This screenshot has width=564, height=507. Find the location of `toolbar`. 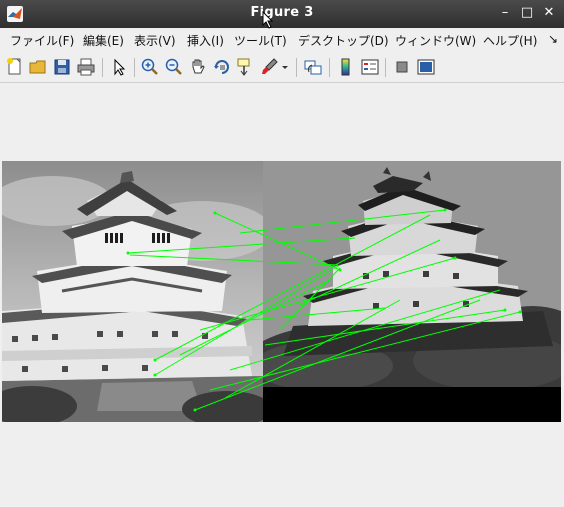

toolbar is located at coordinates (282, 67).